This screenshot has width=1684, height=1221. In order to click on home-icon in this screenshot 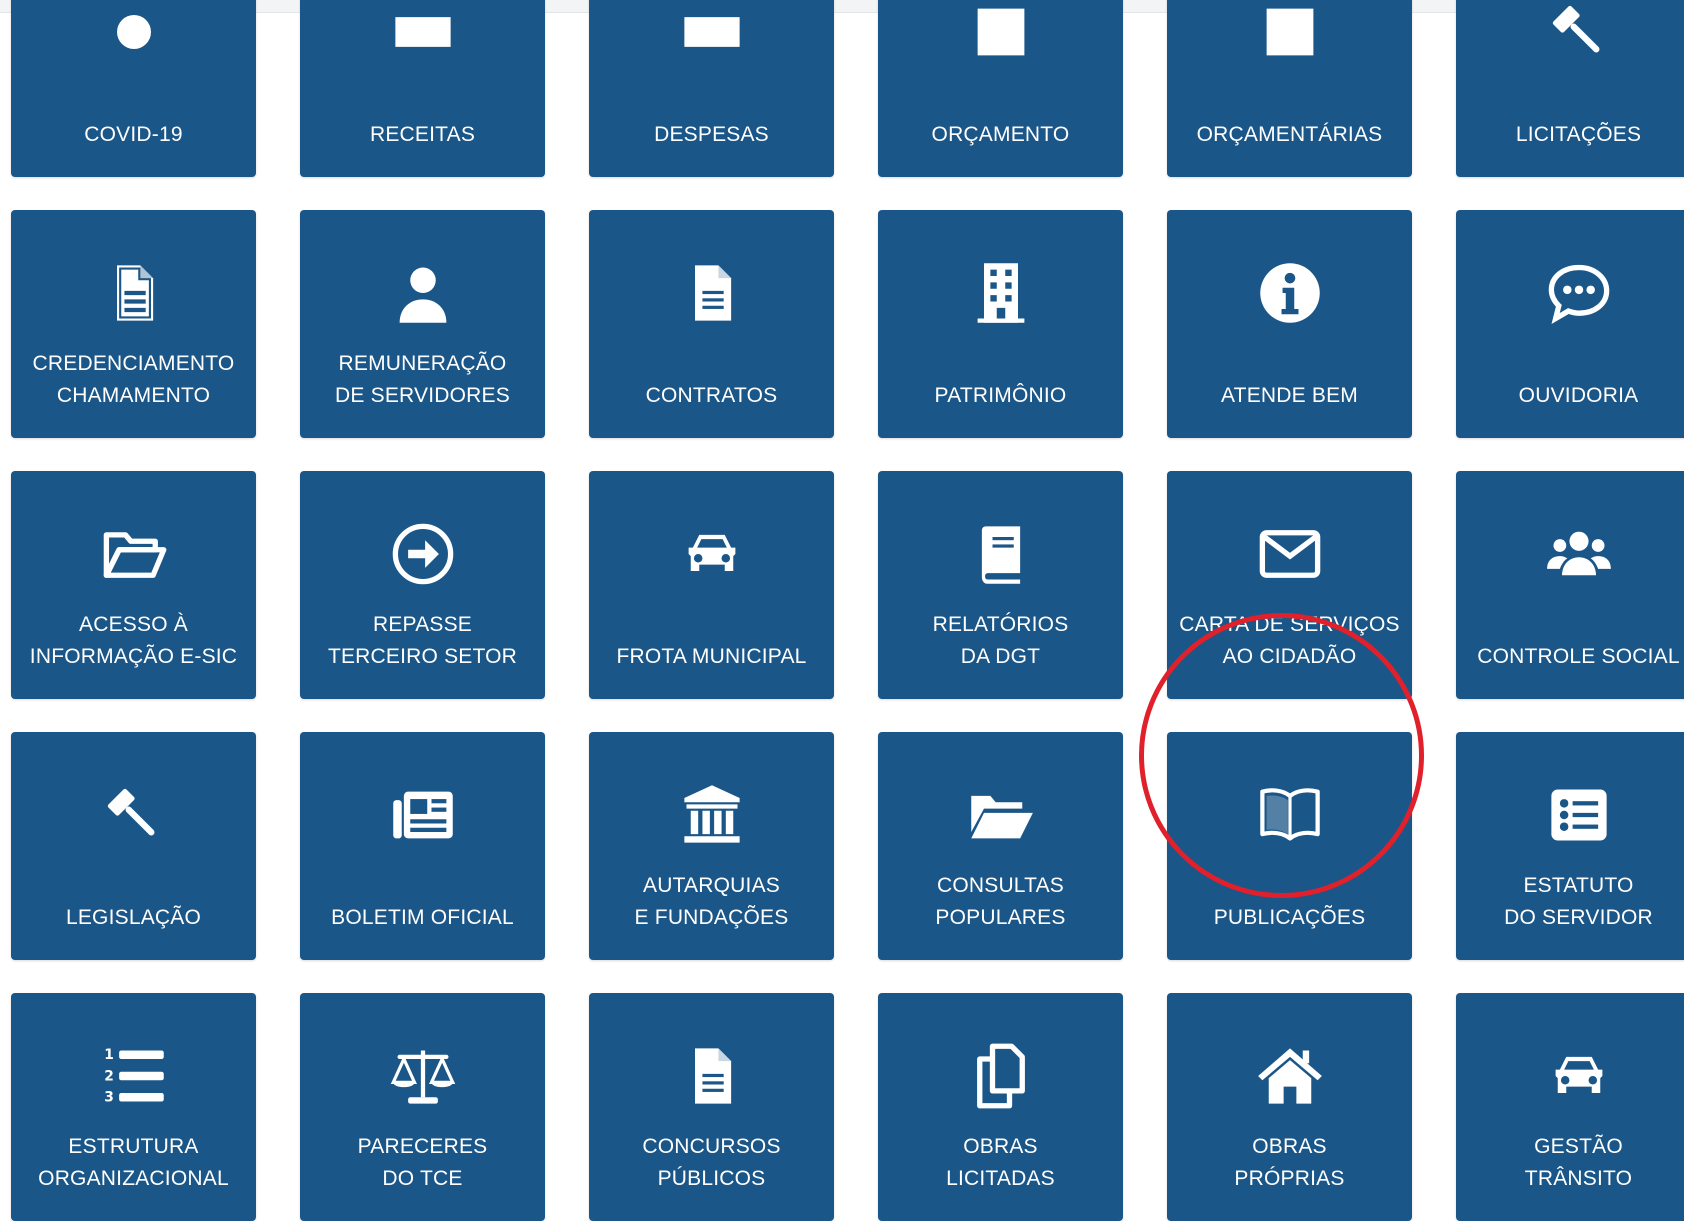, I will do `click(1290, 1076)`.